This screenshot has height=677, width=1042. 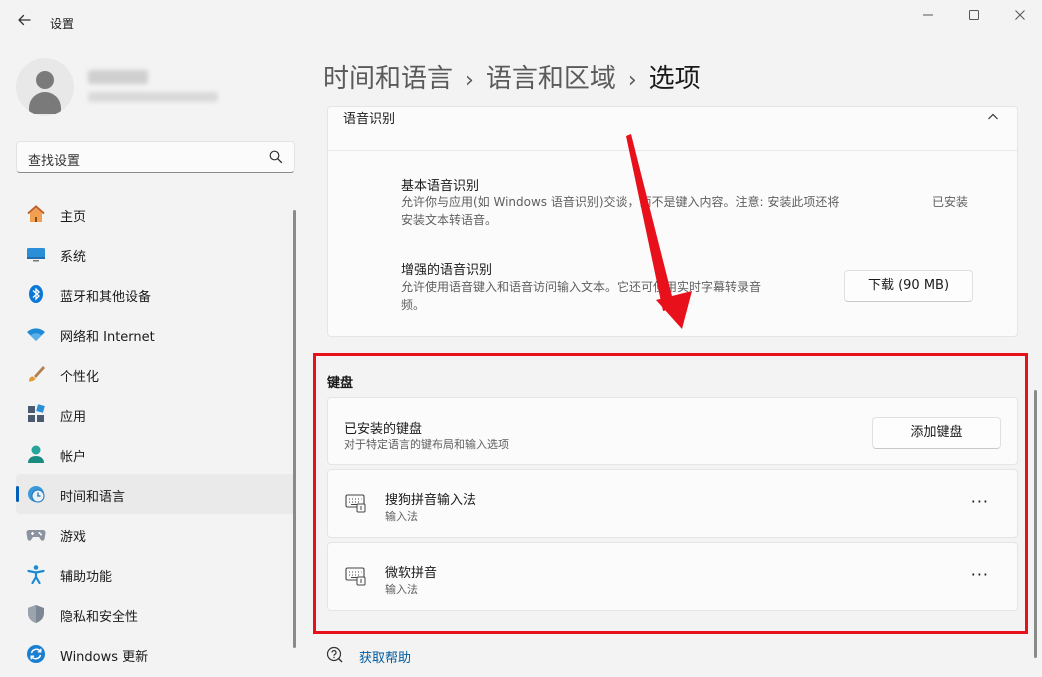 I want to click on sidebar-item-label: 帐户, so click(x=73, y=457).